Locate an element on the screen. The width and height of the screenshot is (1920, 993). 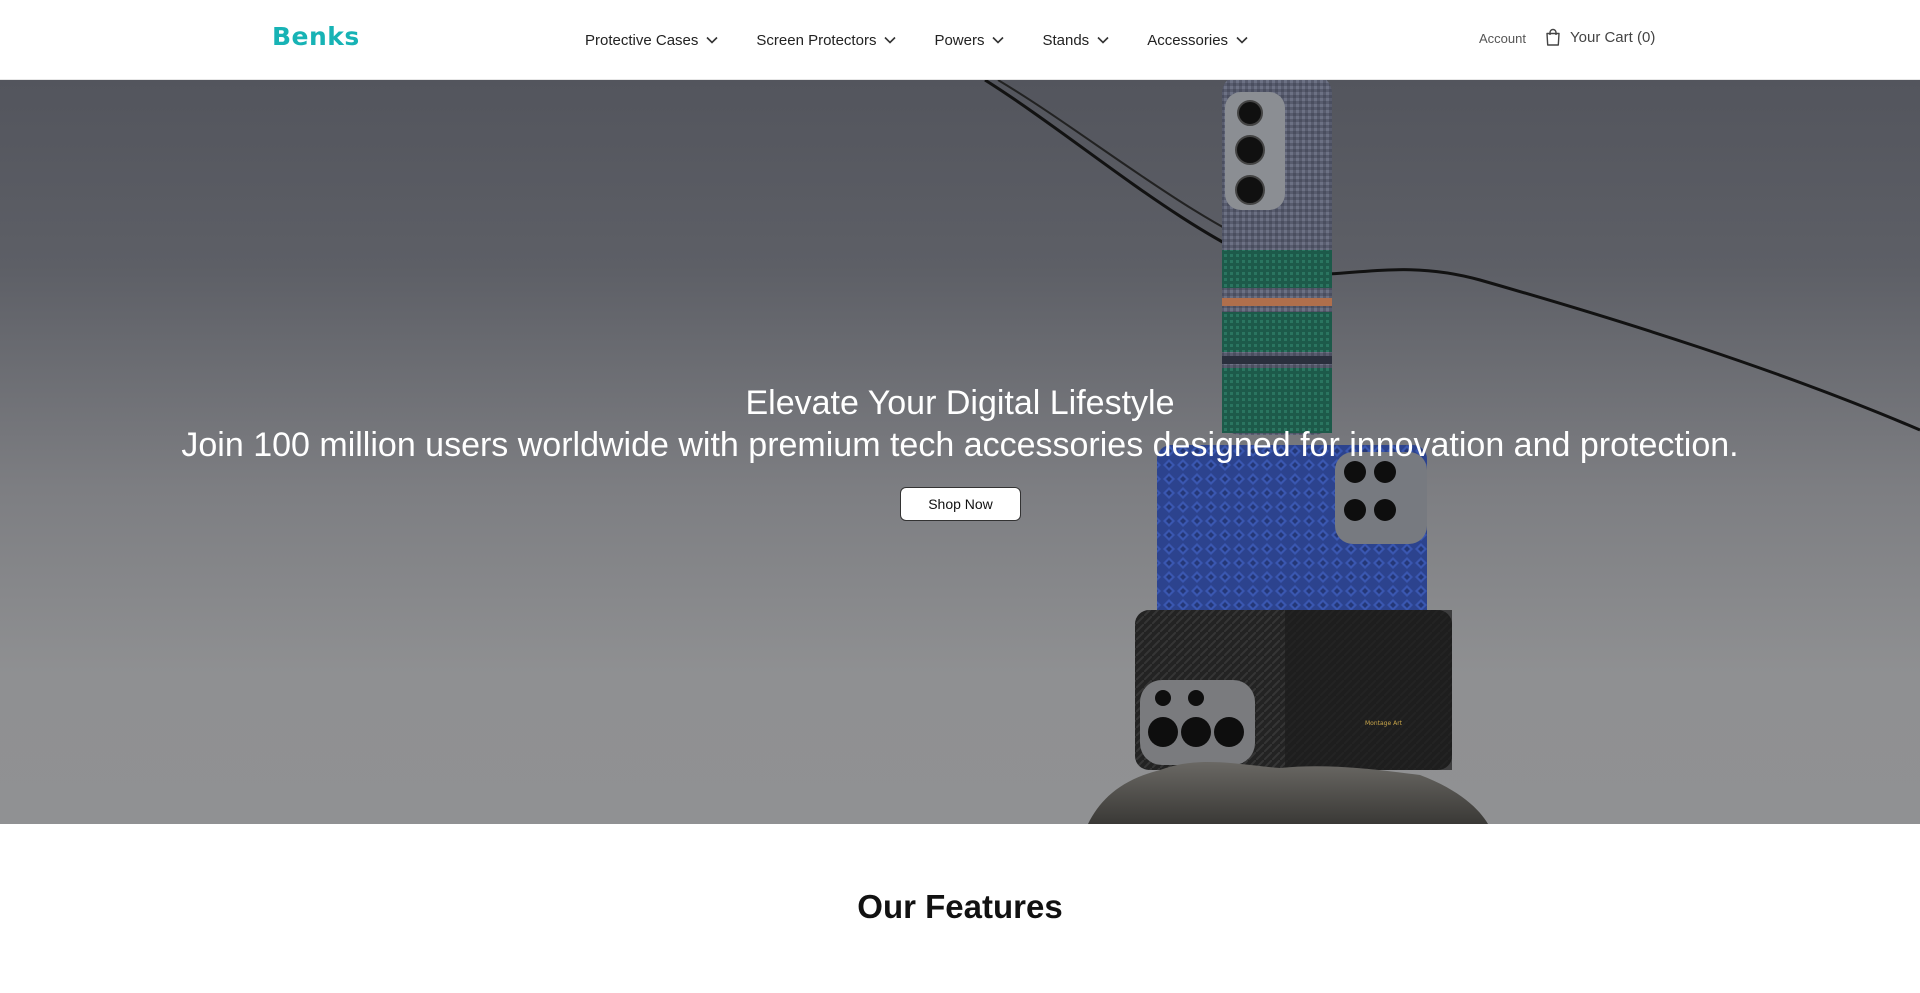
case-text: Montage Art is located at coordinates (1384, 723).